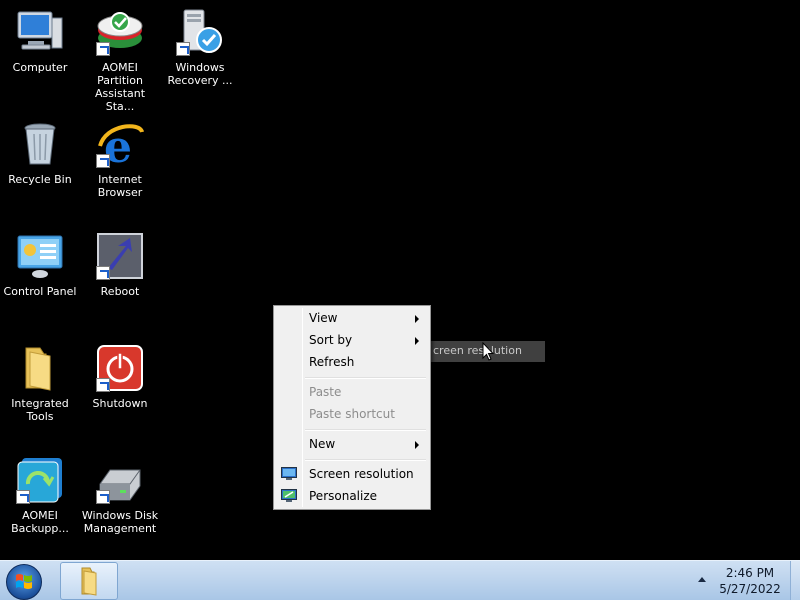 The image size is (800, 600). Describe the element at coordinates (40, 410) in the screenshot. I see `desktop-icon-label: Integrated Tools` at that location.